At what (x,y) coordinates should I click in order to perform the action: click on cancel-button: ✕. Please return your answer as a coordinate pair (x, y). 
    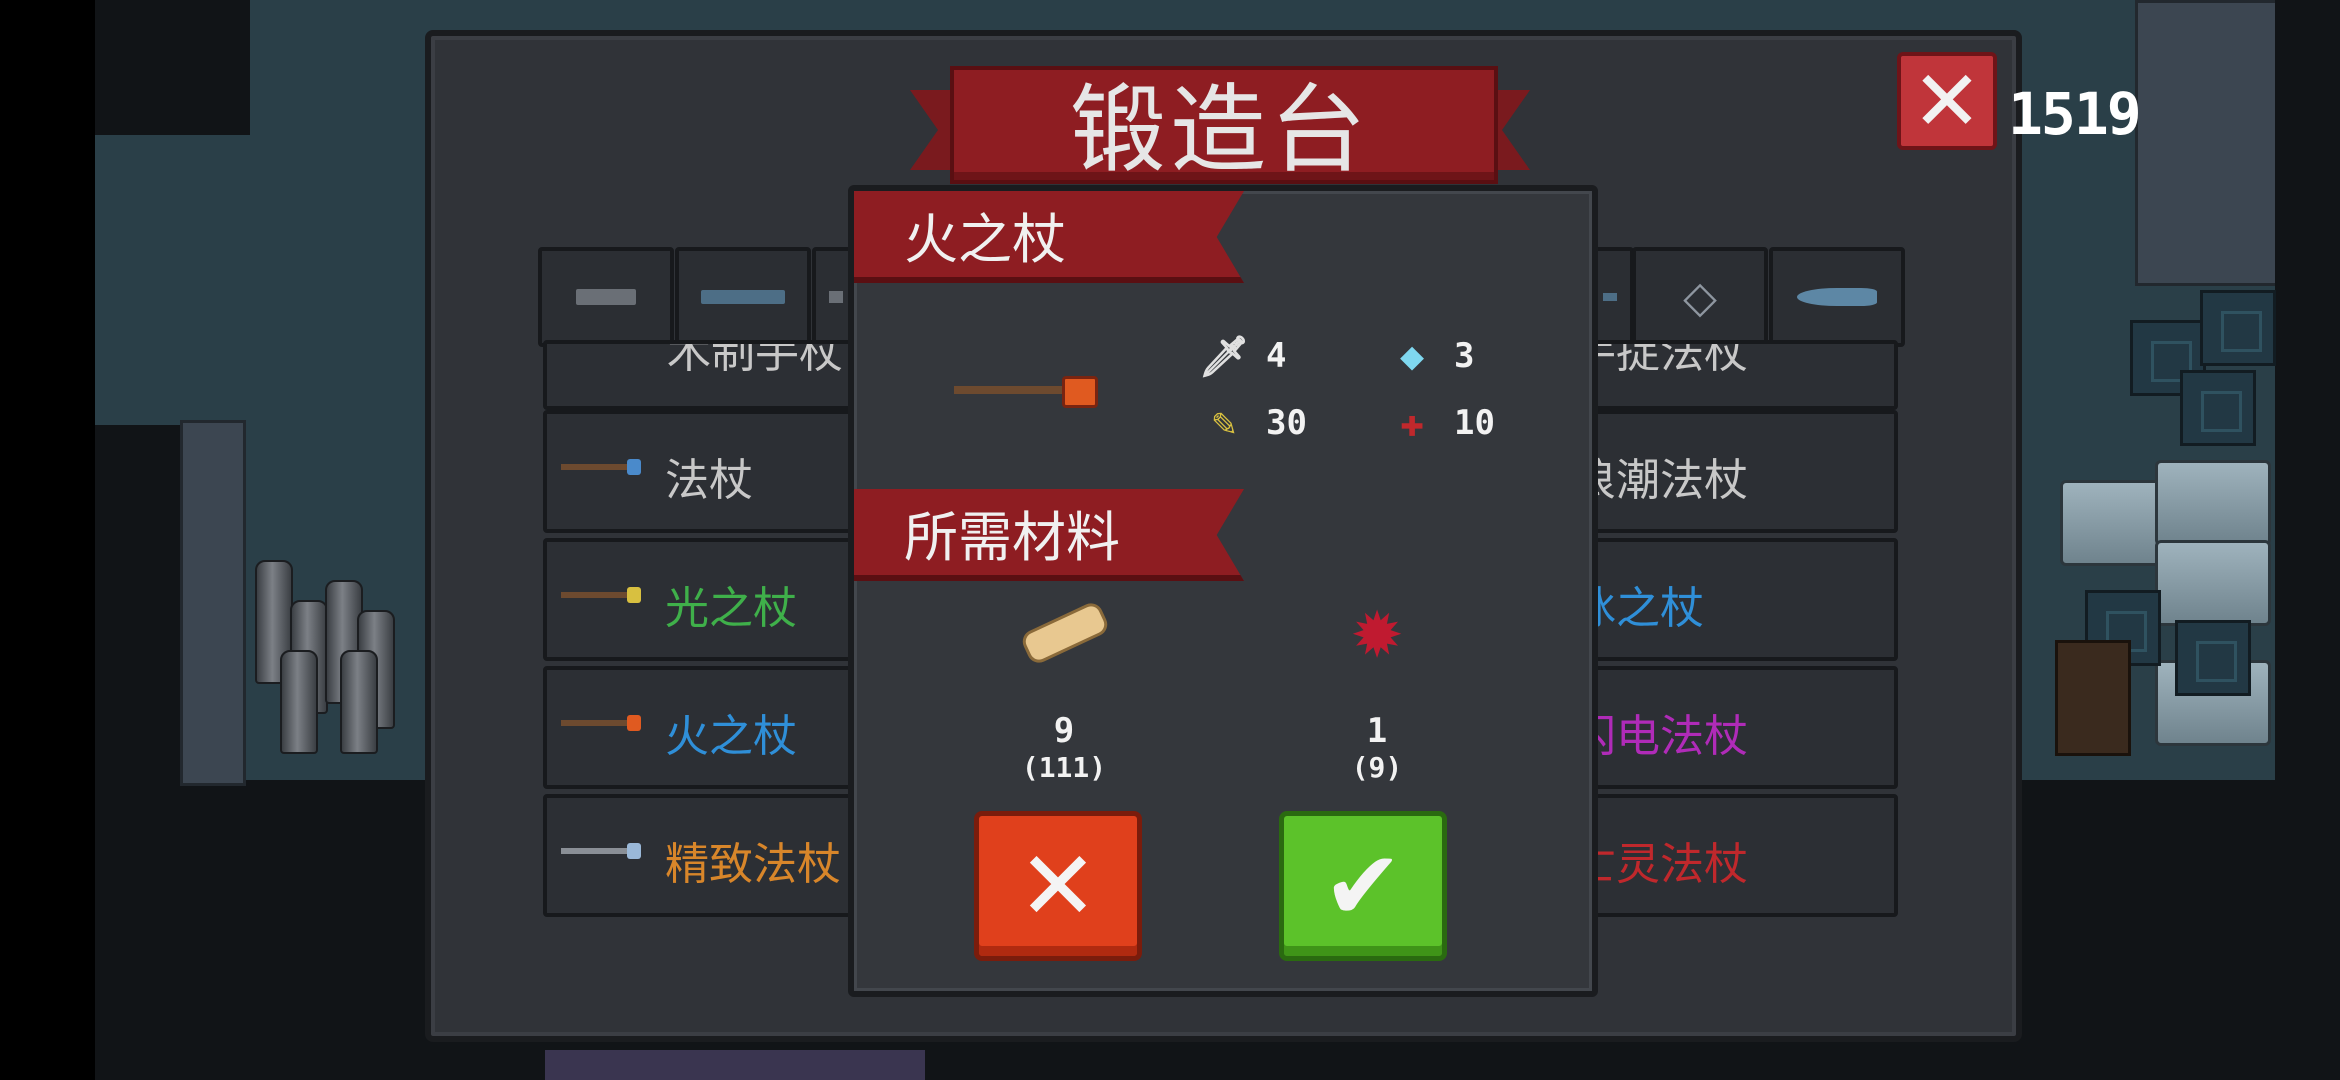
    Looking at the image, I should click on (1058, 886).